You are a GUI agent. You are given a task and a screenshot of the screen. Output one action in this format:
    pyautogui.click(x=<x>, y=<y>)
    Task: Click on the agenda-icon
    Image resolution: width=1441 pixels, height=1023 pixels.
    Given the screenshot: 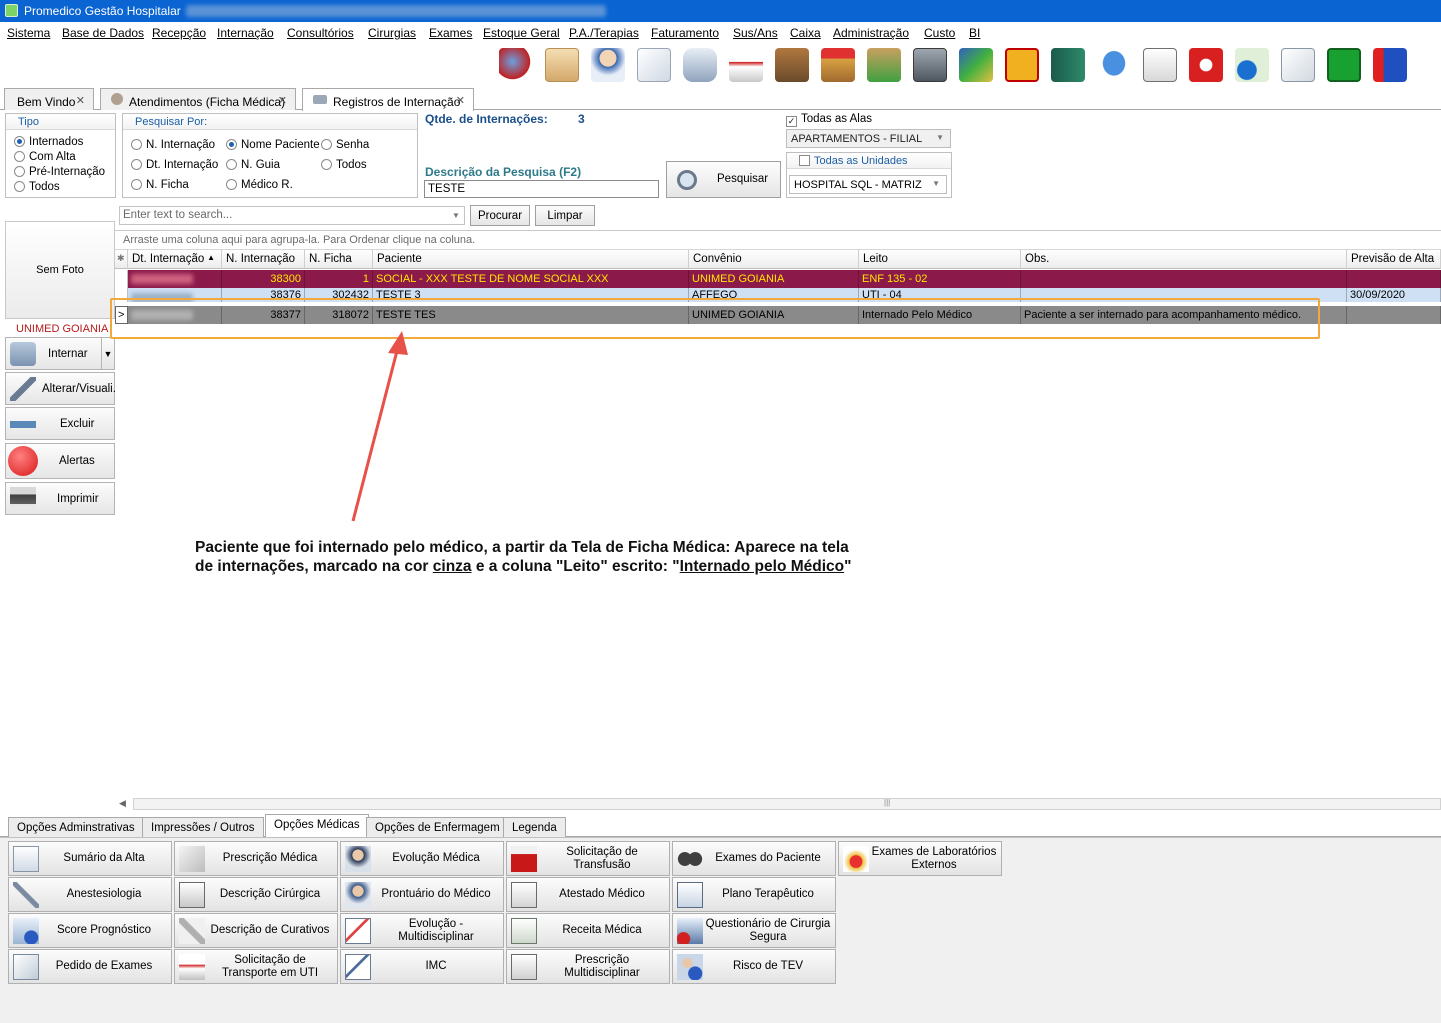 What is the action you would take?
    pyautogui.click(x=516, y=65)
    